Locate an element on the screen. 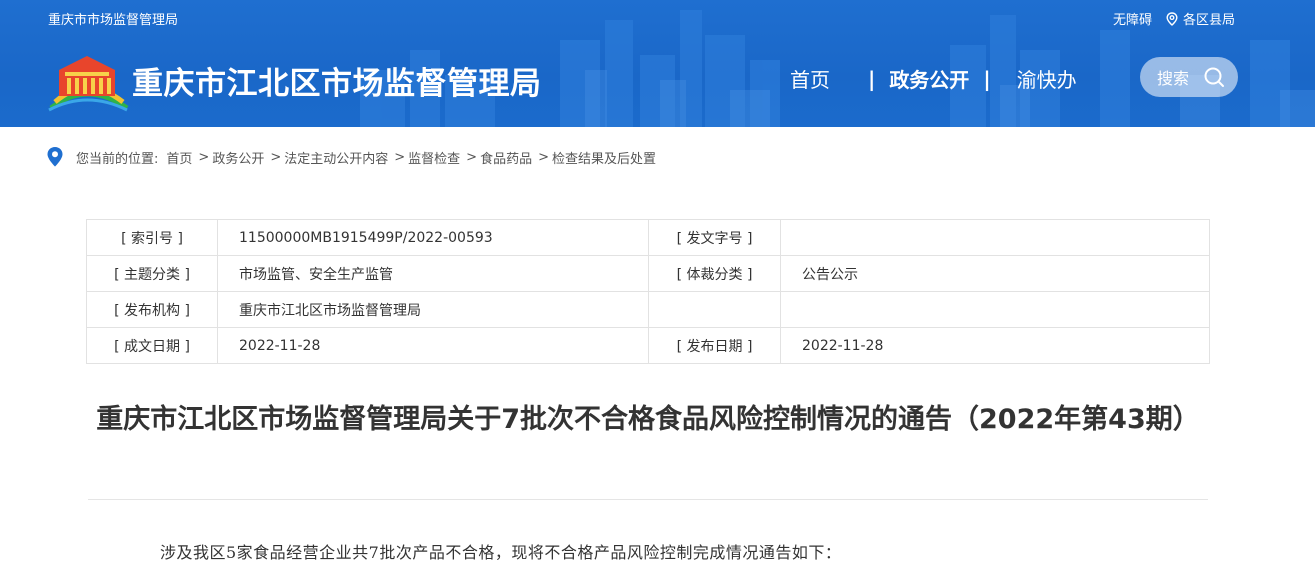 This screenshot has height=571, width=1315. info-label: [ 体裁分类 ] is located at coordinates (714, 273).